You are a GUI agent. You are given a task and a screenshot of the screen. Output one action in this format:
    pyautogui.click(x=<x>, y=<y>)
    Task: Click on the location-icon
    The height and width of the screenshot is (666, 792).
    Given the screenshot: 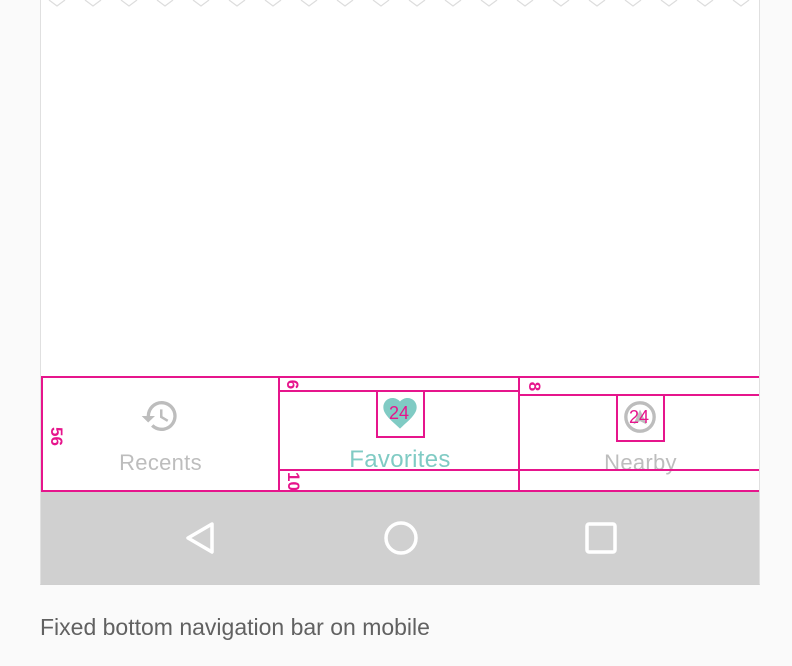 What is the action you would take?
    pyautogui.click(x=640, y=417)
    